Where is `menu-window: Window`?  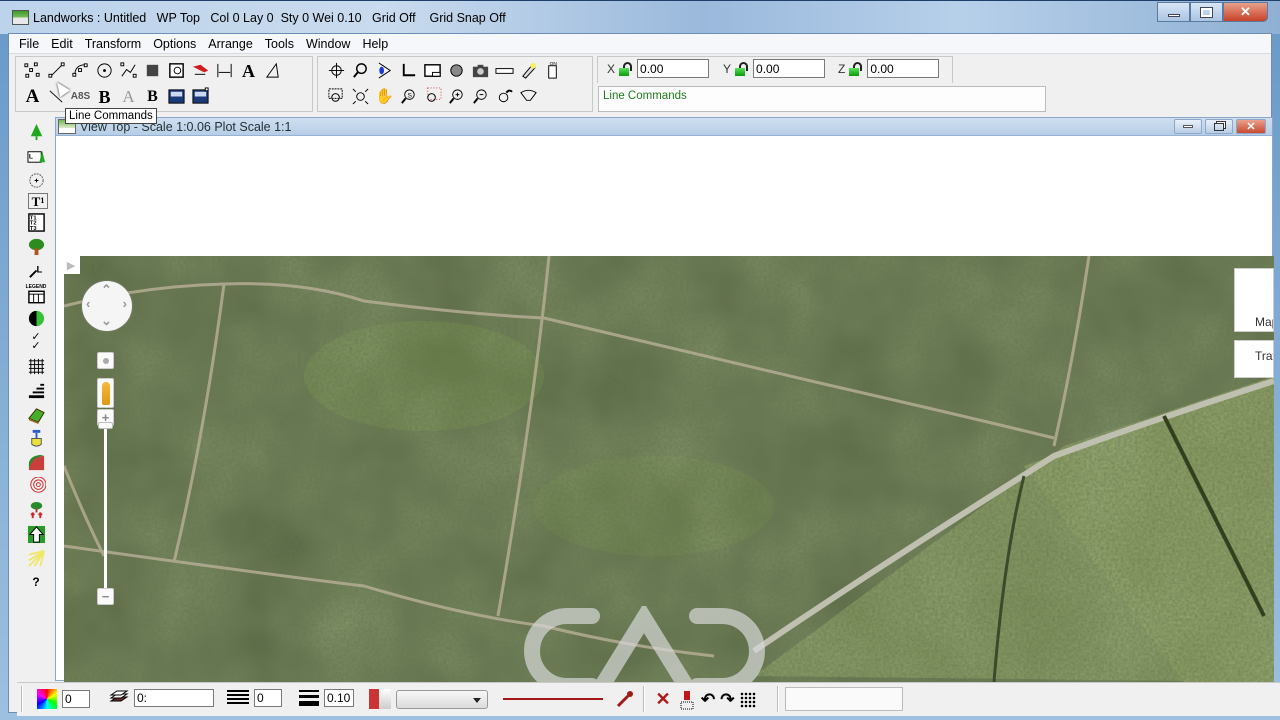 menu-window: Window is located at coordinates (328, 44).